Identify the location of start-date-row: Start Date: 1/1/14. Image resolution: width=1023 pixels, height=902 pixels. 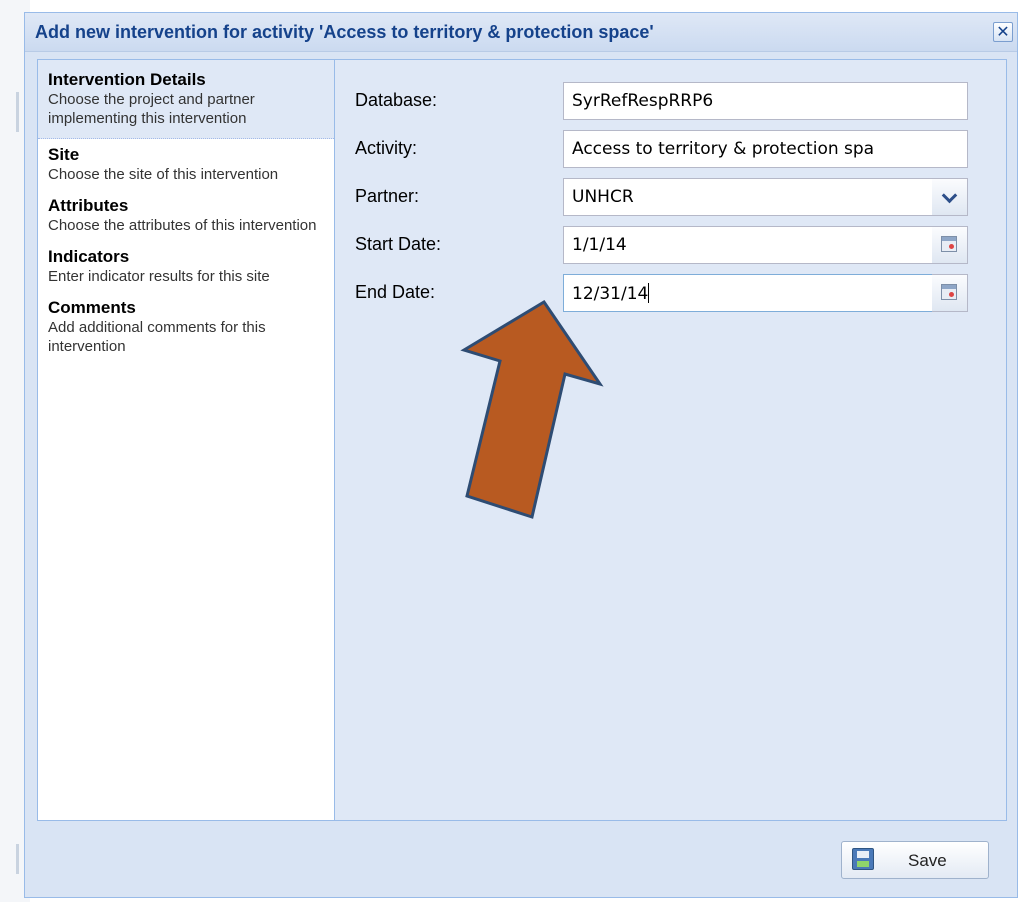
(671, 246).